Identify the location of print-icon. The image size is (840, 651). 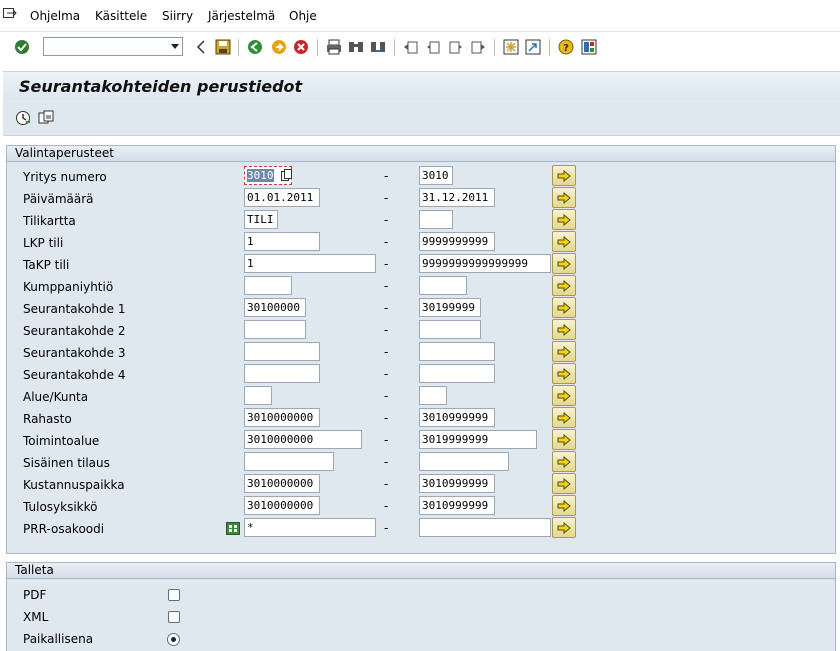
(334, 47).